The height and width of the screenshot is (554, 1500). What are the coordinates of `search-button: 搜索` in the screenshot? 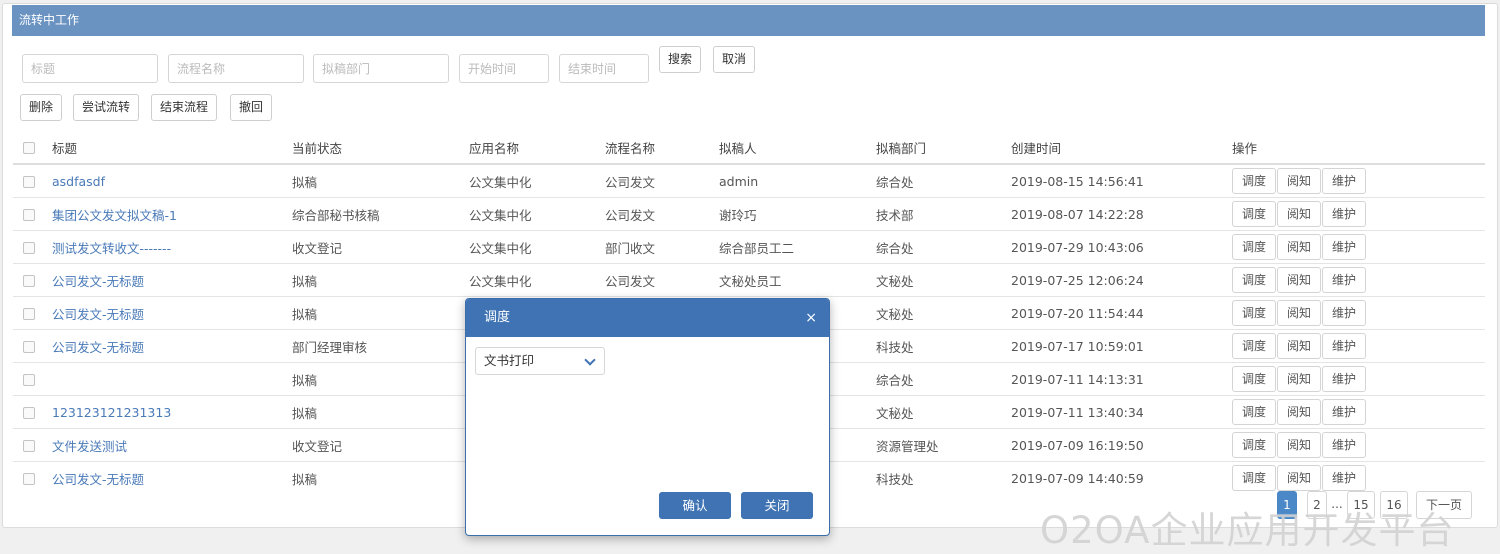 It's located at (680, 59).